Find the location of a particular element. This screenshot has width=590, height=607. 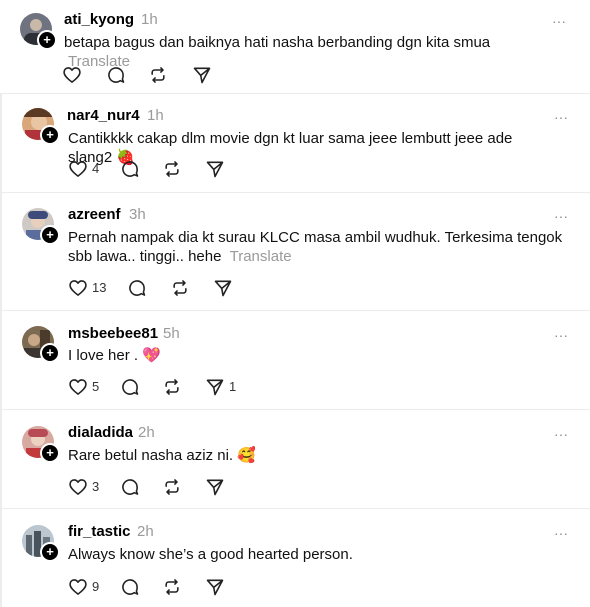

like-button: 13 is located at coordinates (87, 288).